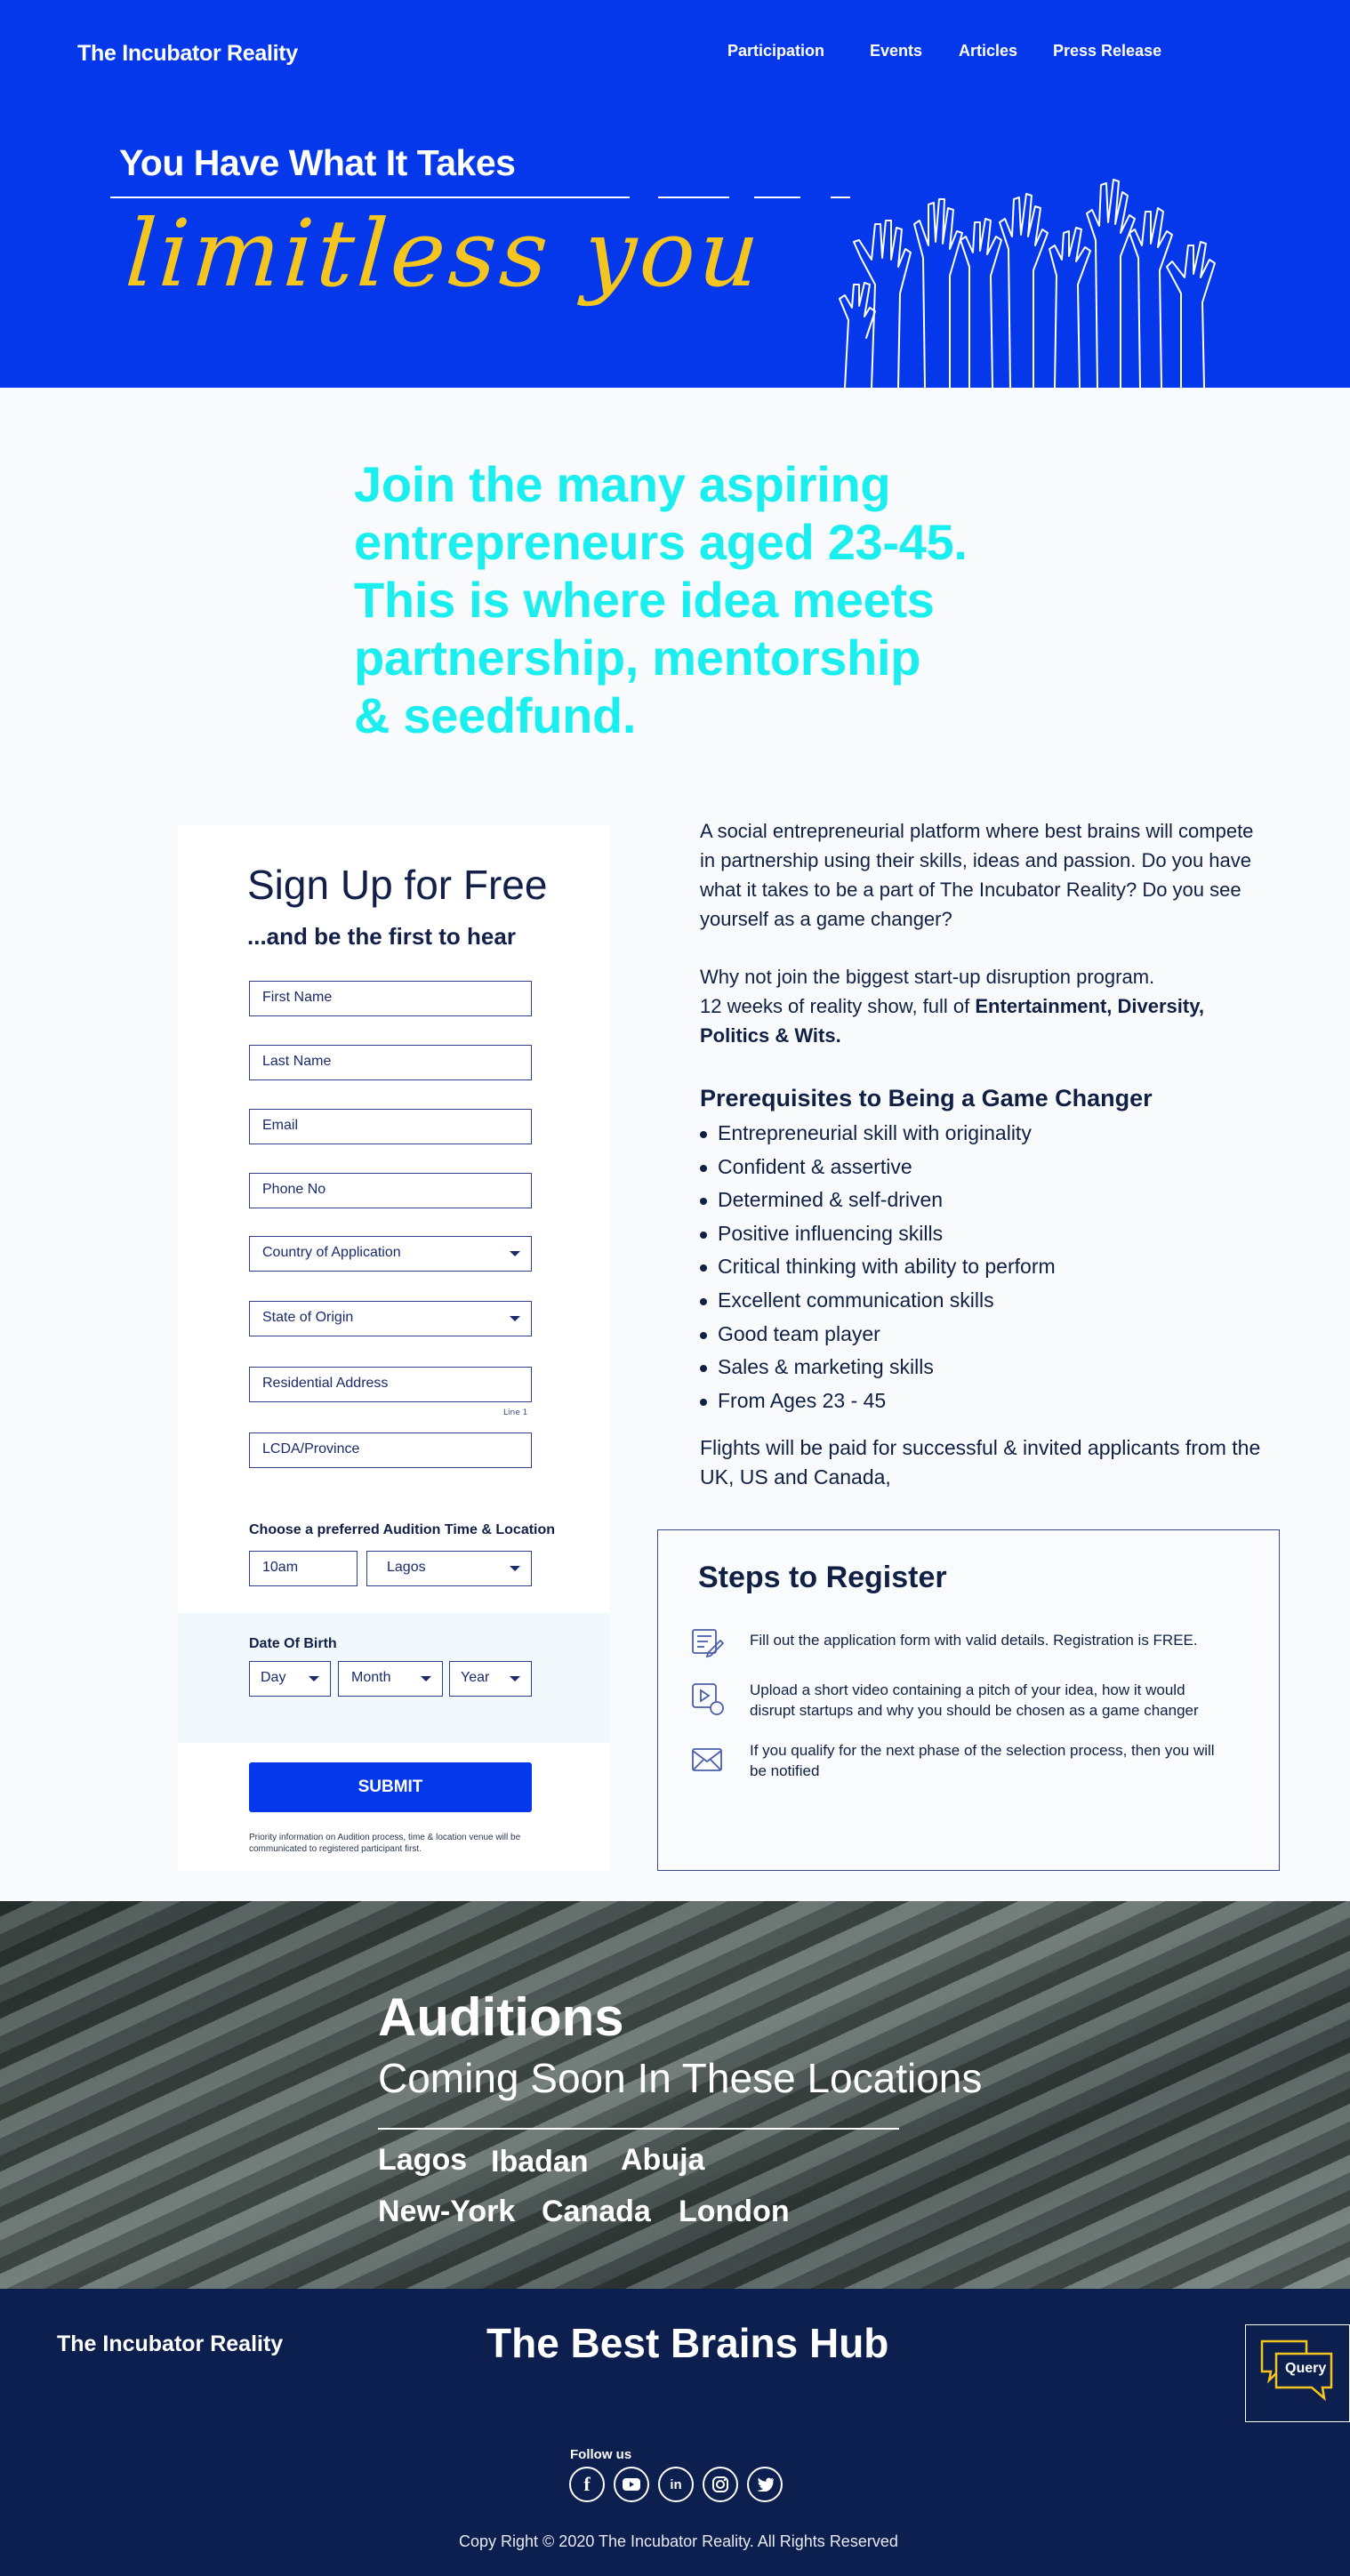 The width and height of the screenshot is (1350, 2576). What do you see at coordinates (390, 1318) in the screenshot?
I see `state-select: State of Origin` at bounding box center [390, 1318].